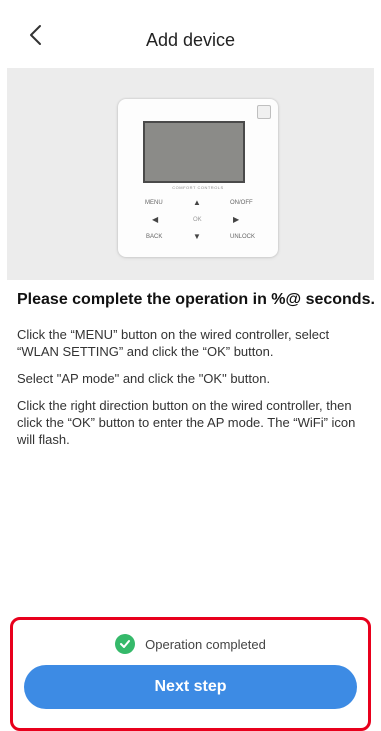 This screenshot has height=731, width=381. I want to click on controller-back-label: BACK, so click(154, 237).